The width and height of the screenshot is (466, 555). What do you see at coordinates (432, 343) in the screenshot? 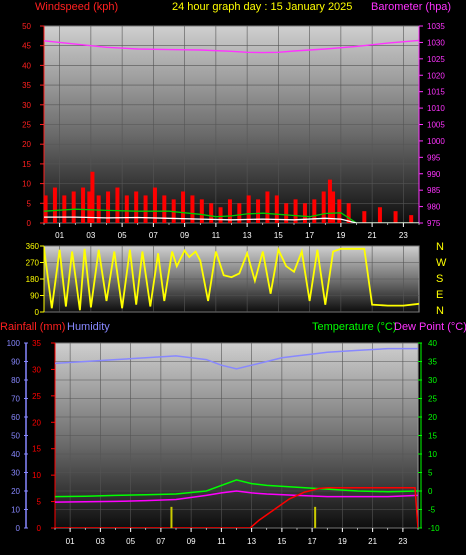
I see `temperature-tick-label: 40` at bounding box center [432, 343].